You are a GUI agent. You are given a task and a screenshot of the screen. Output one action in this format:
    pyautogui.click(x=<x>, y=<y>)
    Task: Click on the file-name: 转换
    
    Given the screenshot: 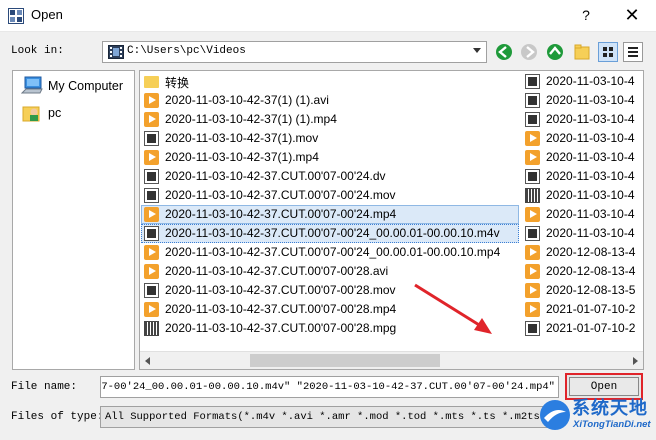 What is the action you would take?
    pyautogui.click(x=177, y=83)
    